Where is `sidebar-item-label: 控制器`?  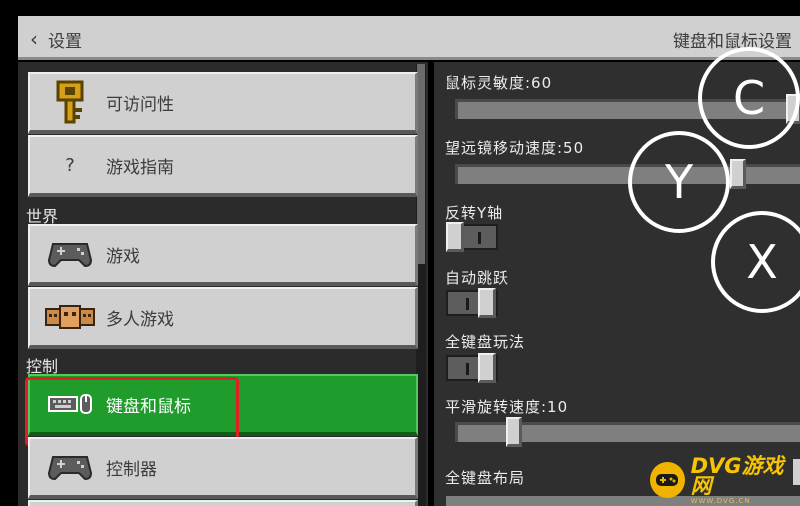
sidebar-item-label: 控制器 is located at coordinates (131, 469).